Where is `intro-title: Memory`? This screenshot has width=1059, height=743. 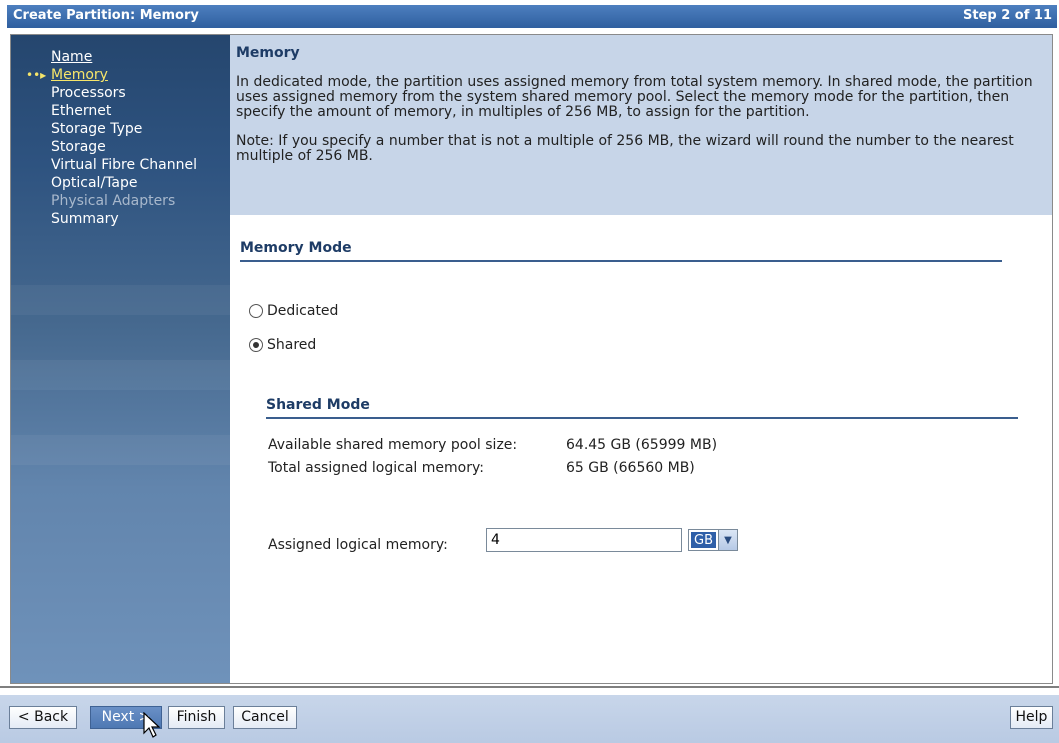
intro-title: Memory is located at coordinates (268, 53).